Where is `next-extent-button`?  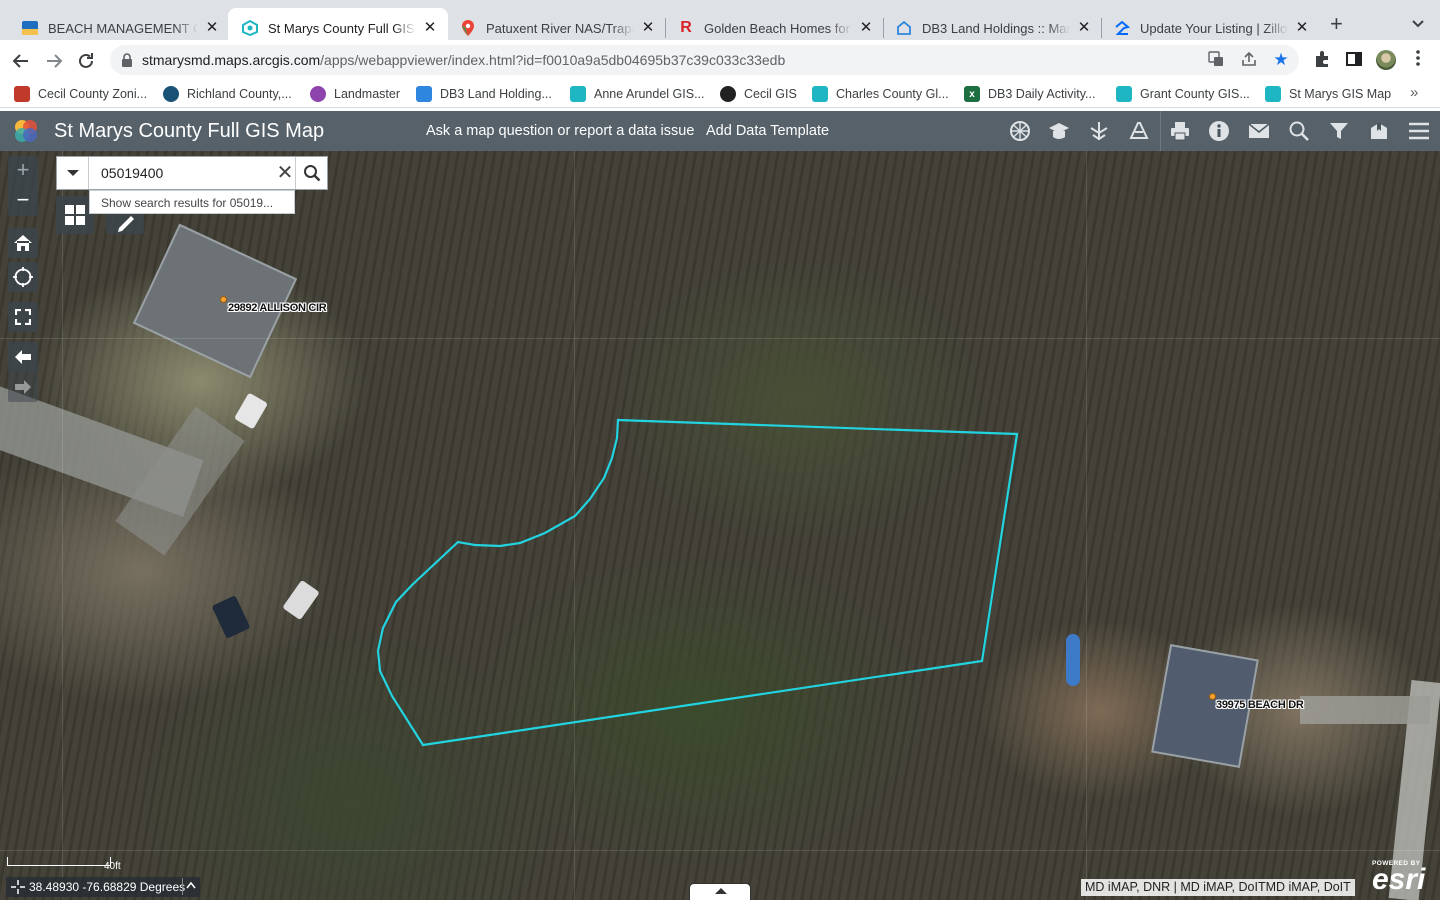 next-extent-button is located at coordinates (23, 387).